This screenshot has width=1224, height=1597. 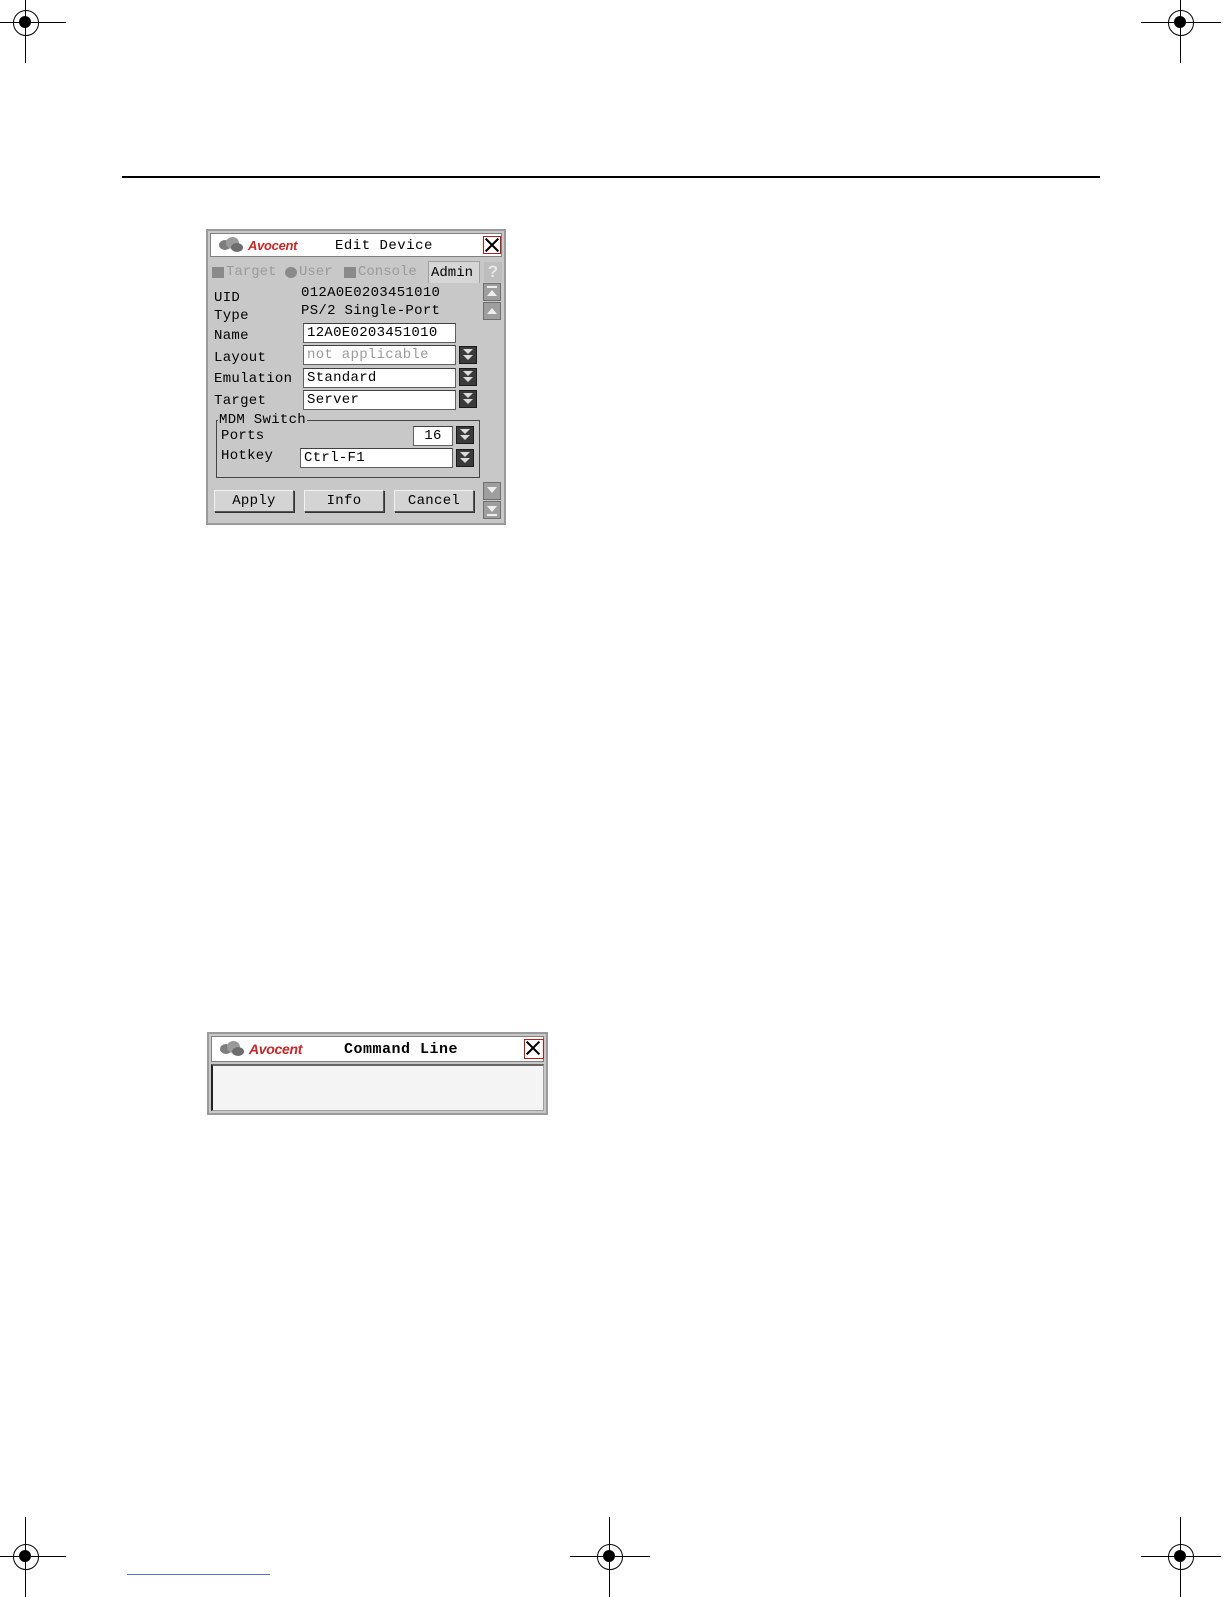 I want to click on name-label: Name, so click(x=231, y=336).